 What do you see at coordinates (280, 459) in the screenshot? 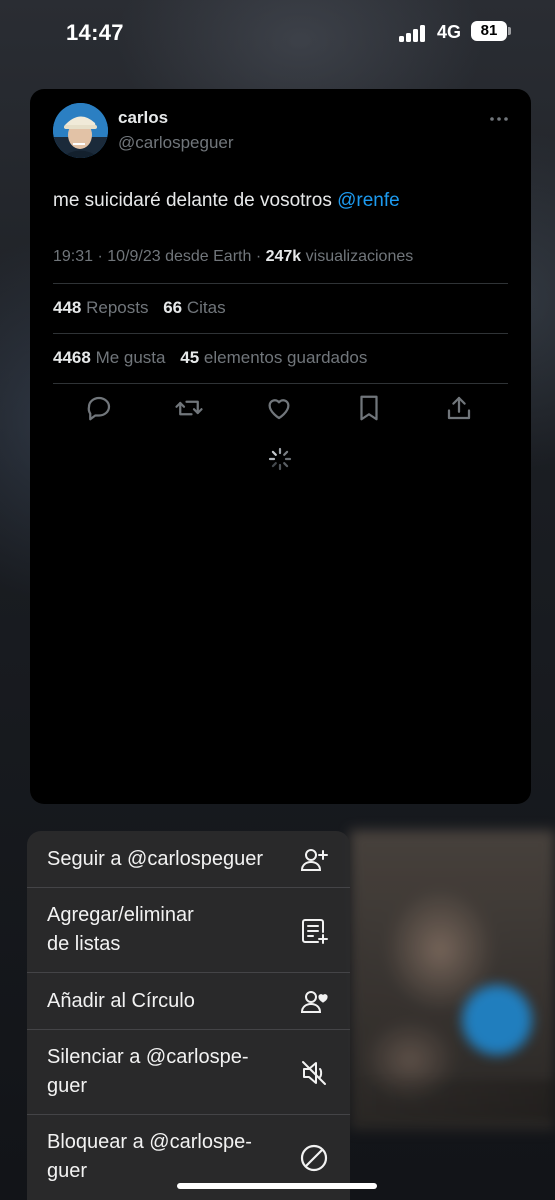
I see `loading-spinner-icon` at bounding box center [280, 459].